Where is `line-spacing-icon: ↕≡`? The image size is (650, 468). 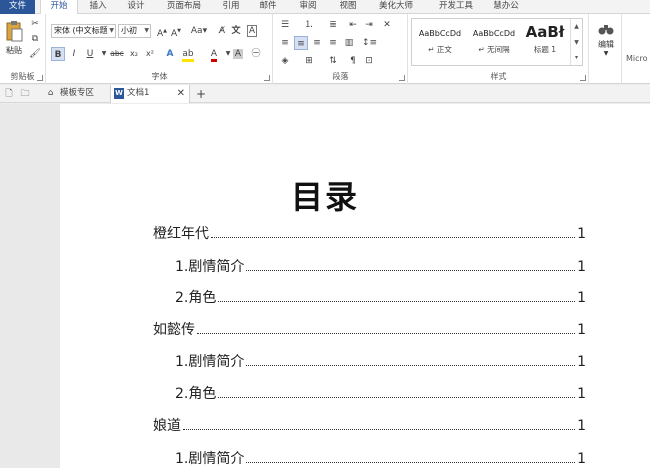
line-spacing-icon: ↕≡ is located at coordinates (369, 43).